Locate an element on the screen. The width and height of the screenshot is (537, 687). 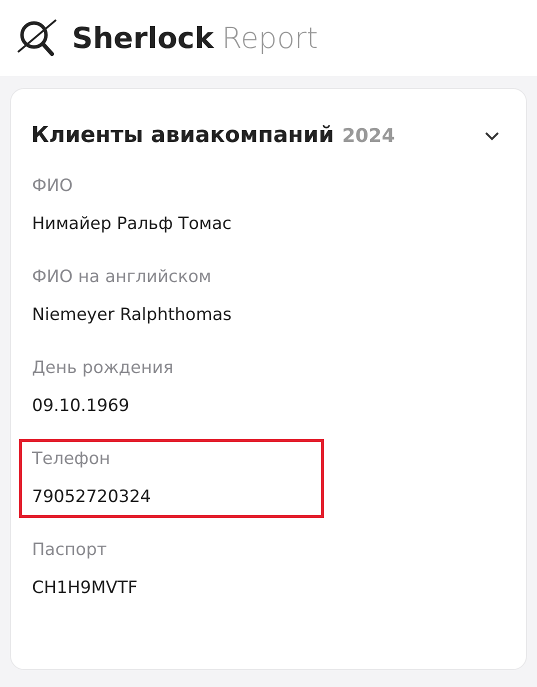
field-value: 79052720324 is located at coordinates (92, 497).